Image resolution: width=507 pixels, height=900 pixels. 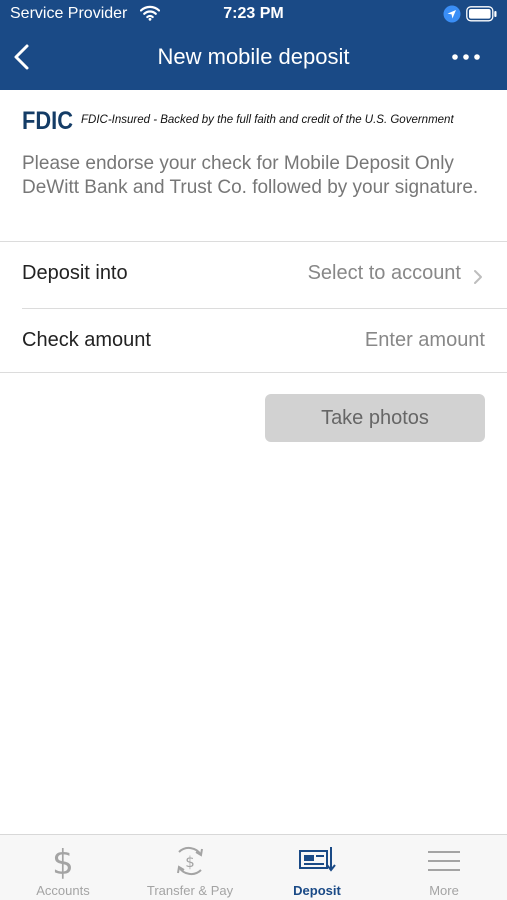 I want to click on nav-bar: New mobile deposit, so click(x=253, y=60).